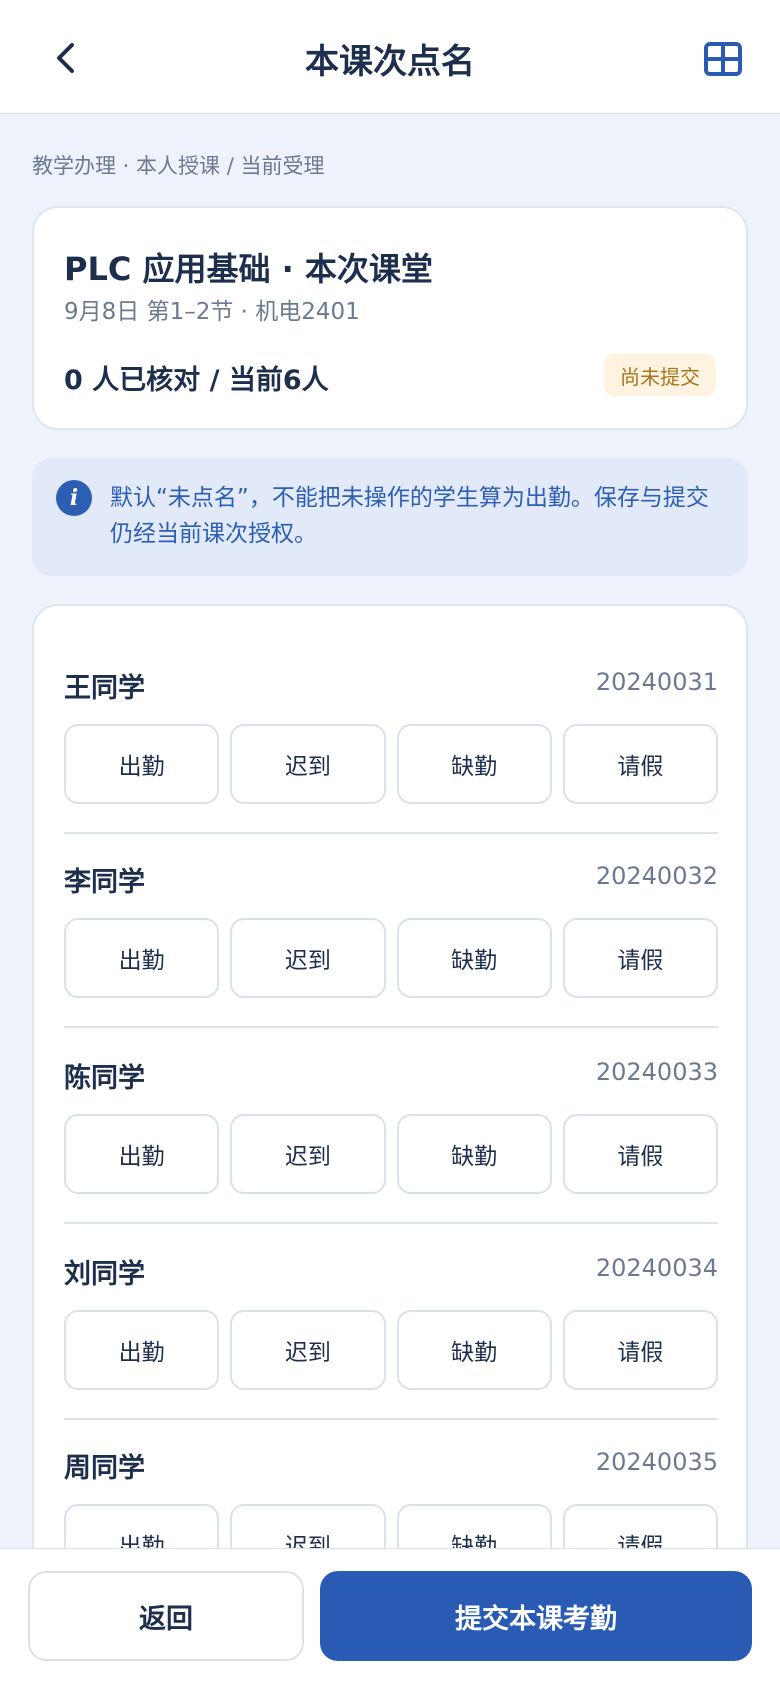 This screenshot has width=780, height=1688. What do you see at coordinates (212, 312) in the screenshot?
I see `course-meta: 9月8日 第1–2节 · 机电2401` at bounding box center [212, 312].